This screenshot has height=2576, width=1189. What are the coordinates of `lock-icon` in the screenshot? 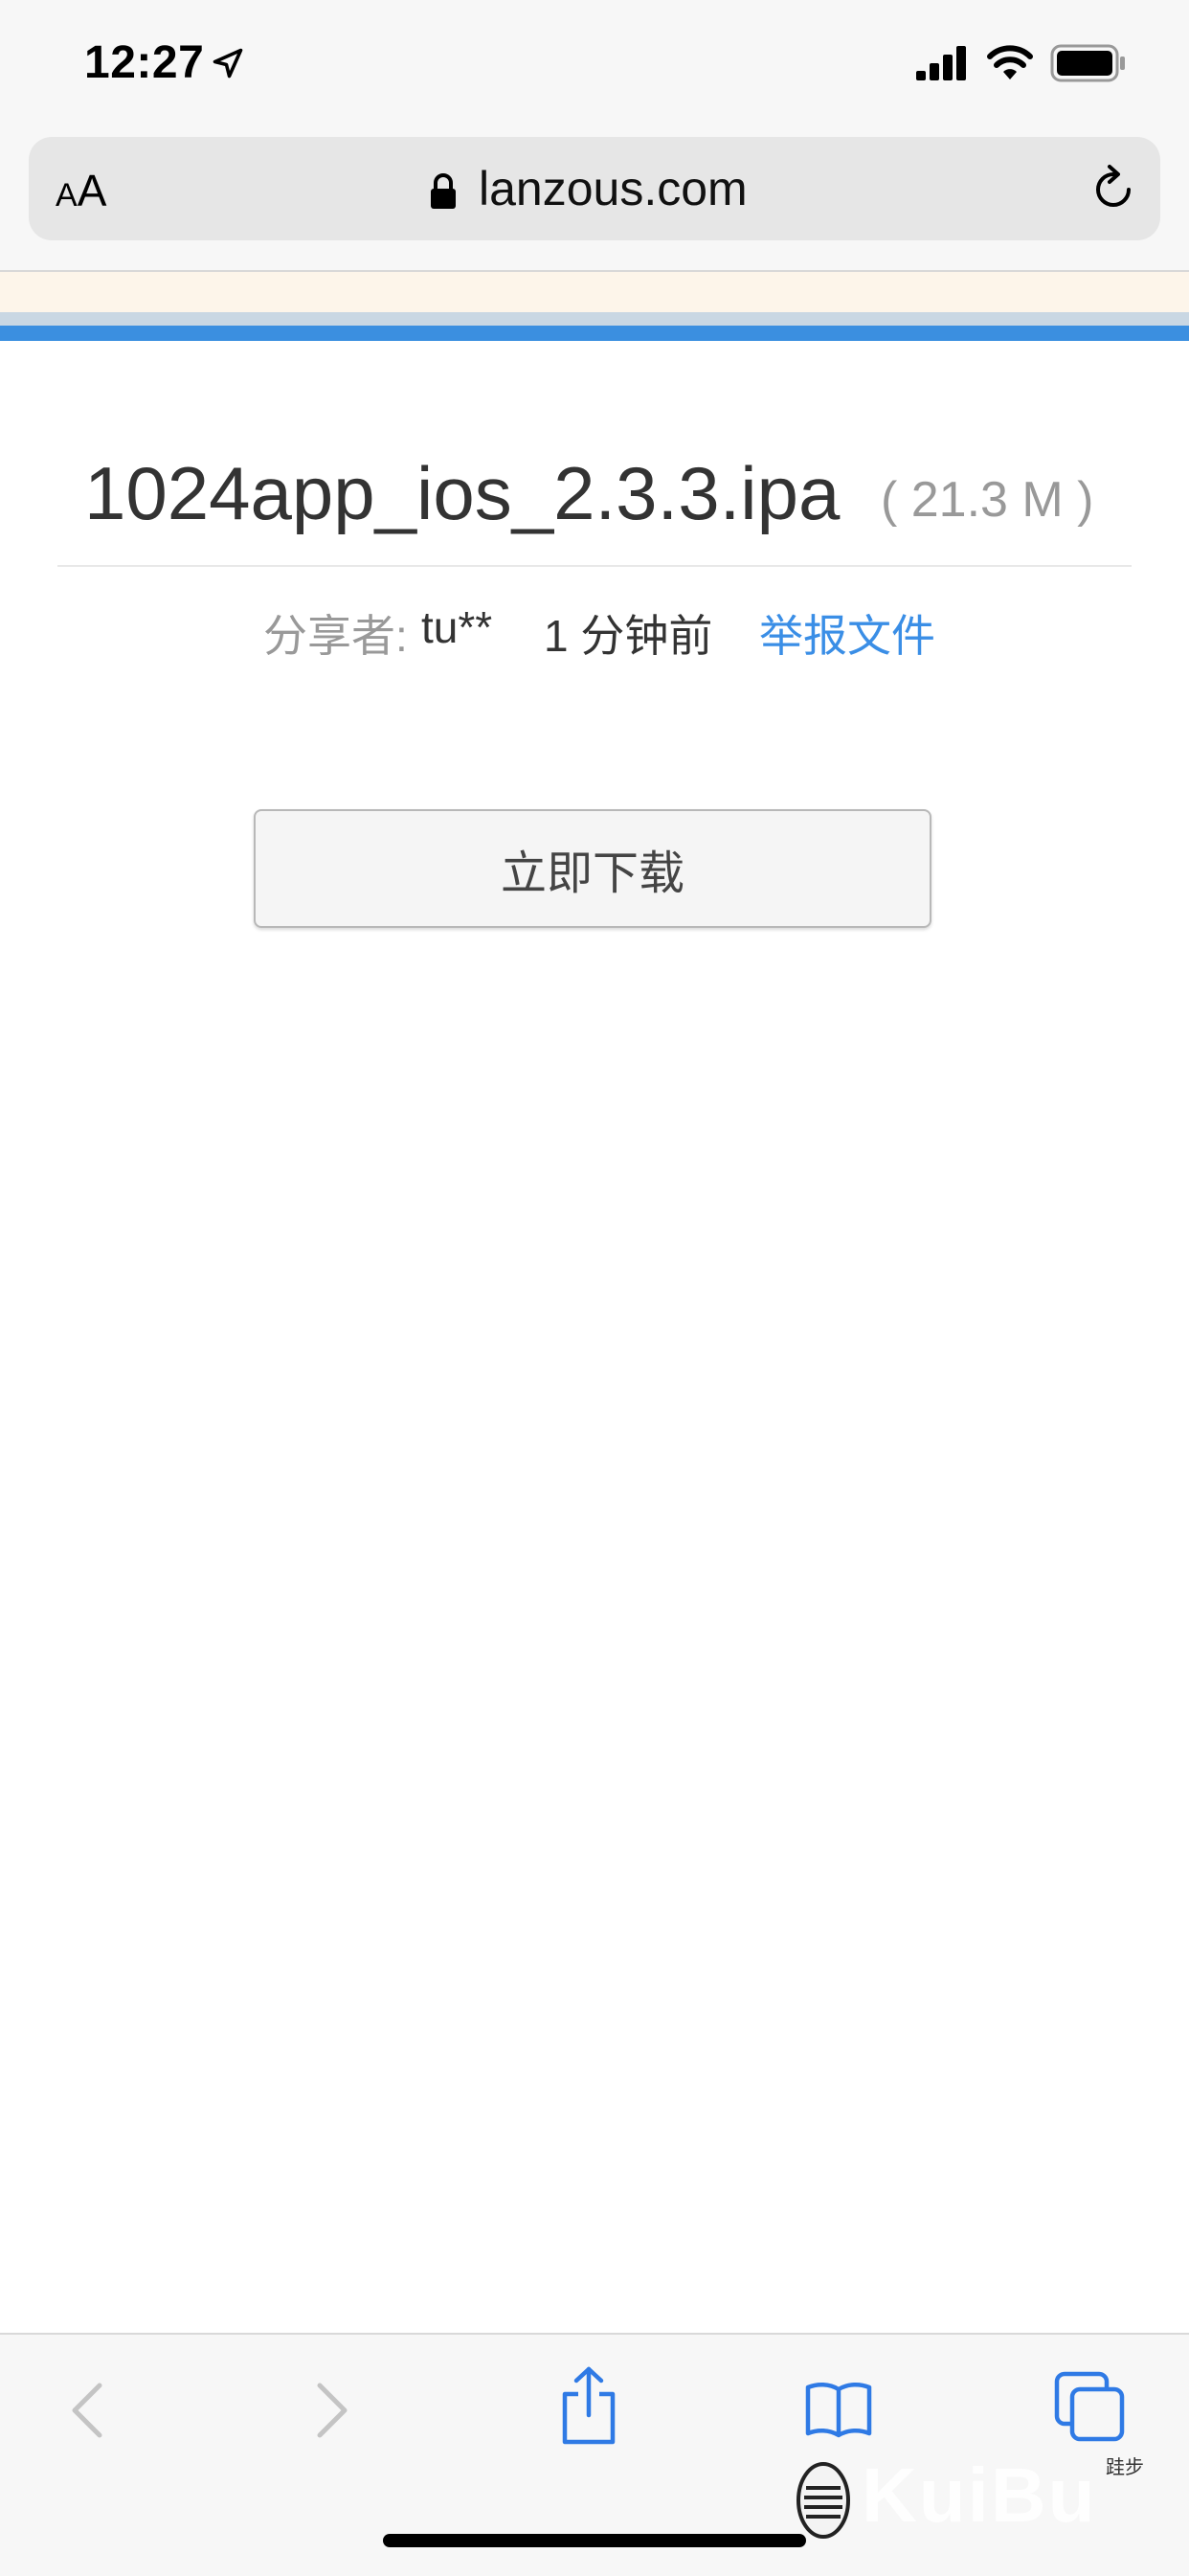 It's located at (443, 191).